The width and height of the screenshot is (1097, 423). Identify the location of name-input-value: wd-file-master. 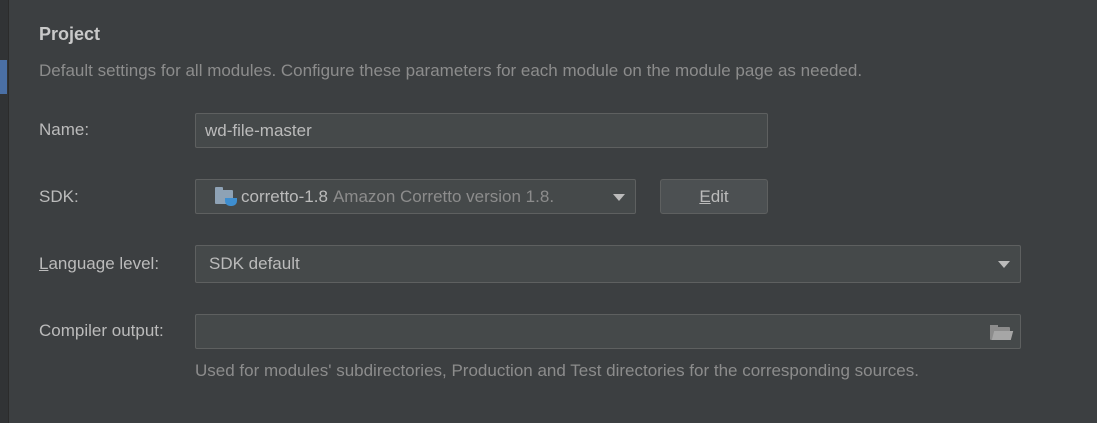
(258, 130).